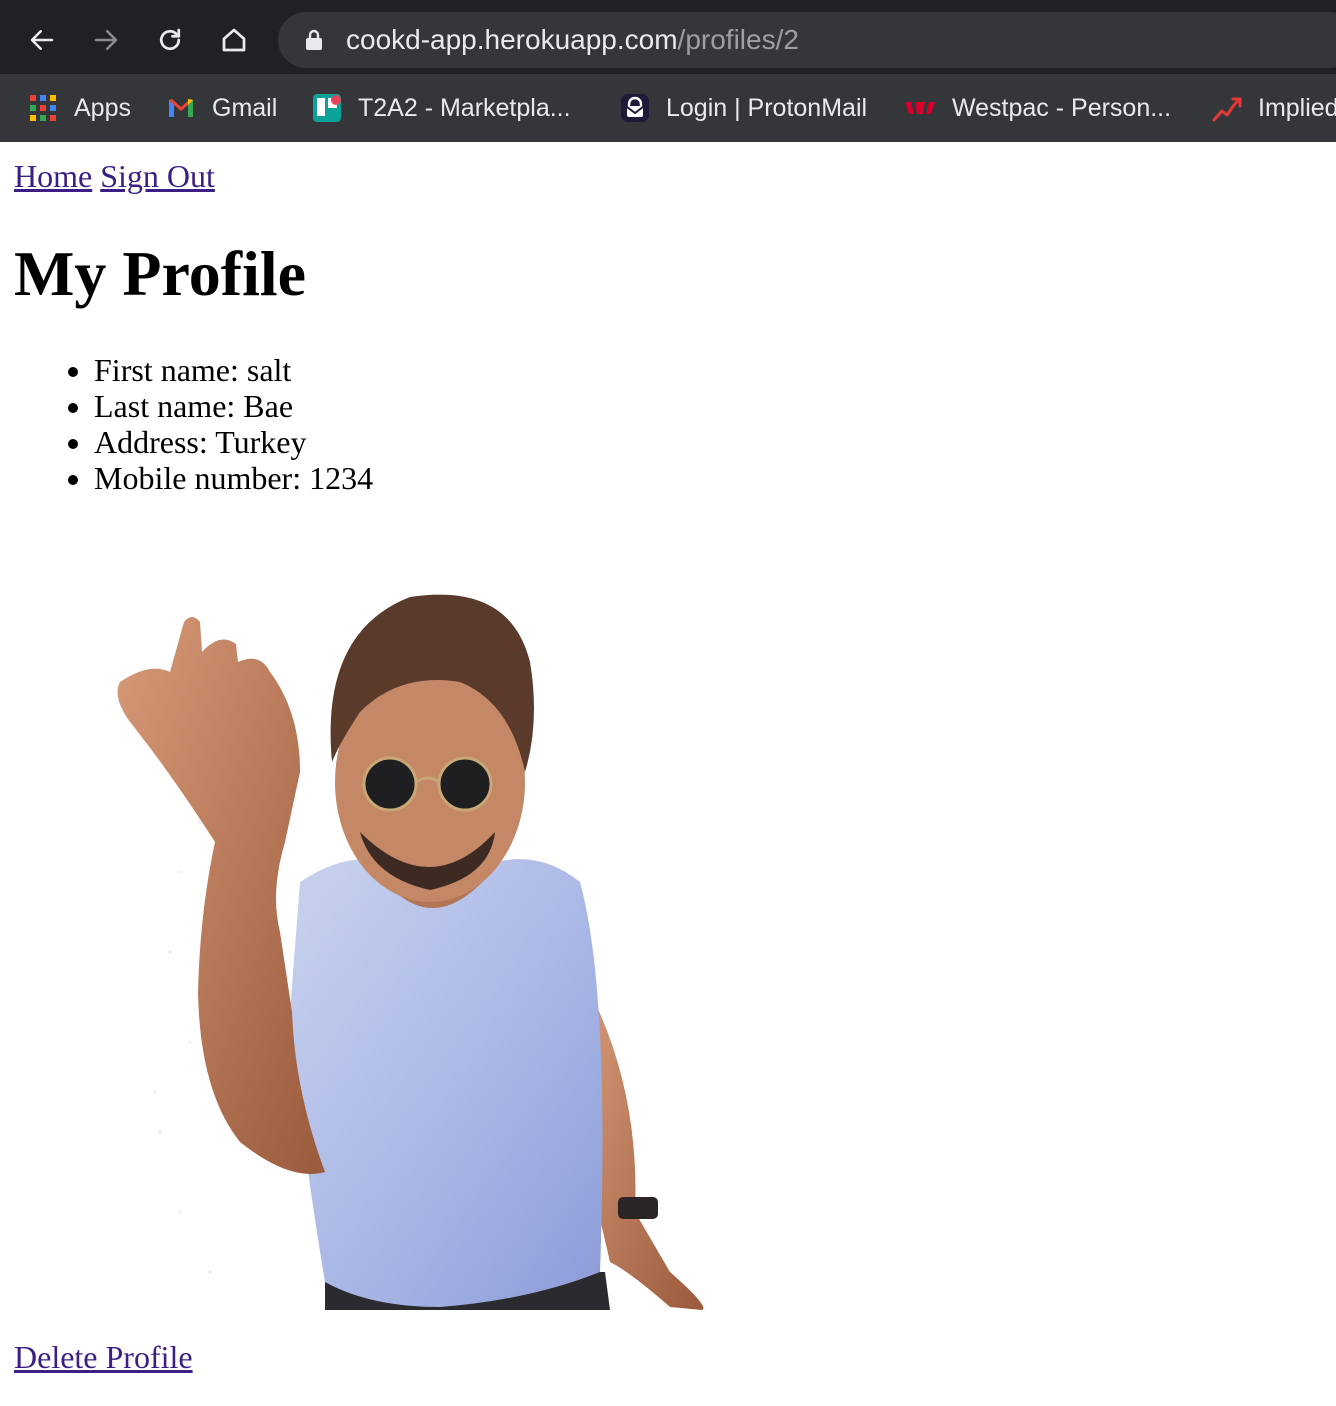 This screenshot has height=1406, width=1336. What do you see at coordinates (233, 478) in the screenshot?
I see `detail-mobile-number: Mobile number: 1234` at bounding box center [233, 478].